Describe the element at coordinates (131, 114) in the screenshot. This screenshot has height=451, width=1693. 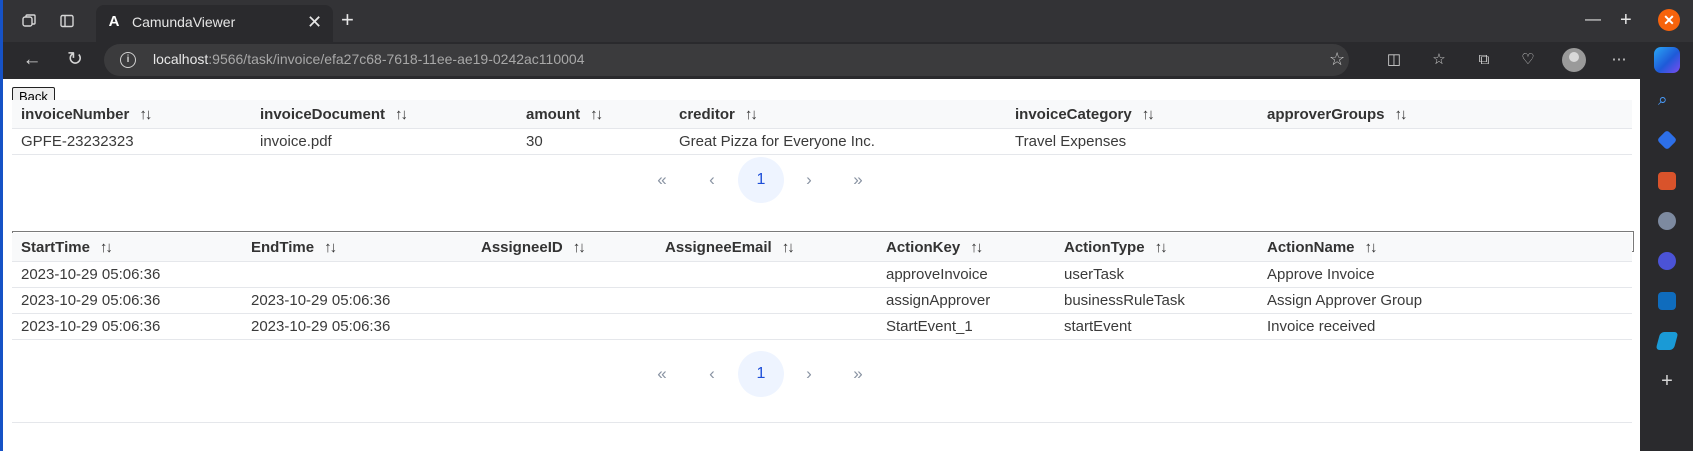
I see `column-header-invoicenumber: invoiceNumber ↑↓` at that location.